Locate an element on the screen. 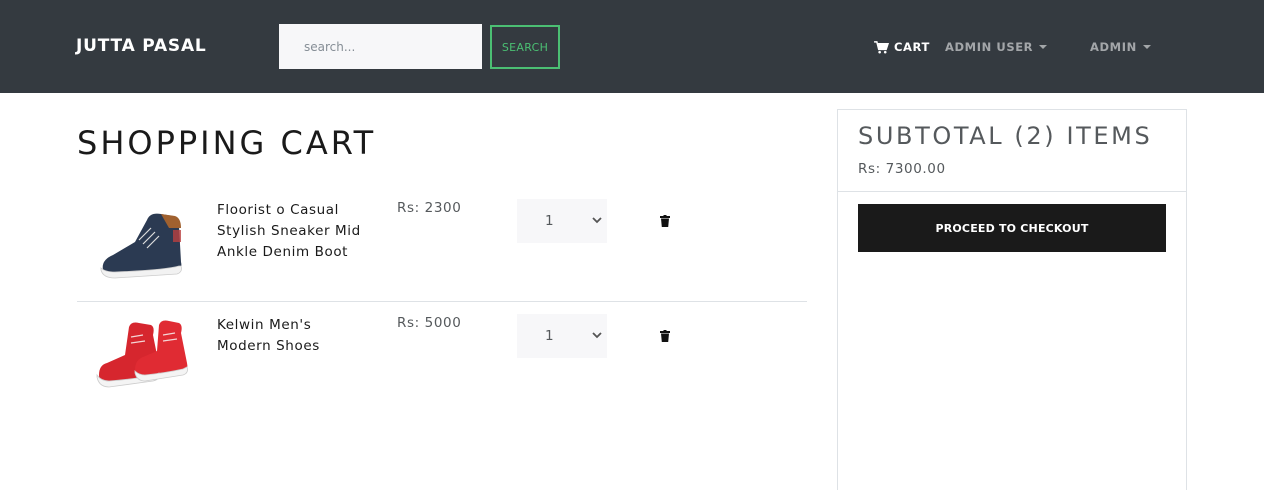 Image resolution: width=1264 pixels, height=490 pixels. admin-user-dropdown: ADMIN USER is located at coordinates (996, 47).